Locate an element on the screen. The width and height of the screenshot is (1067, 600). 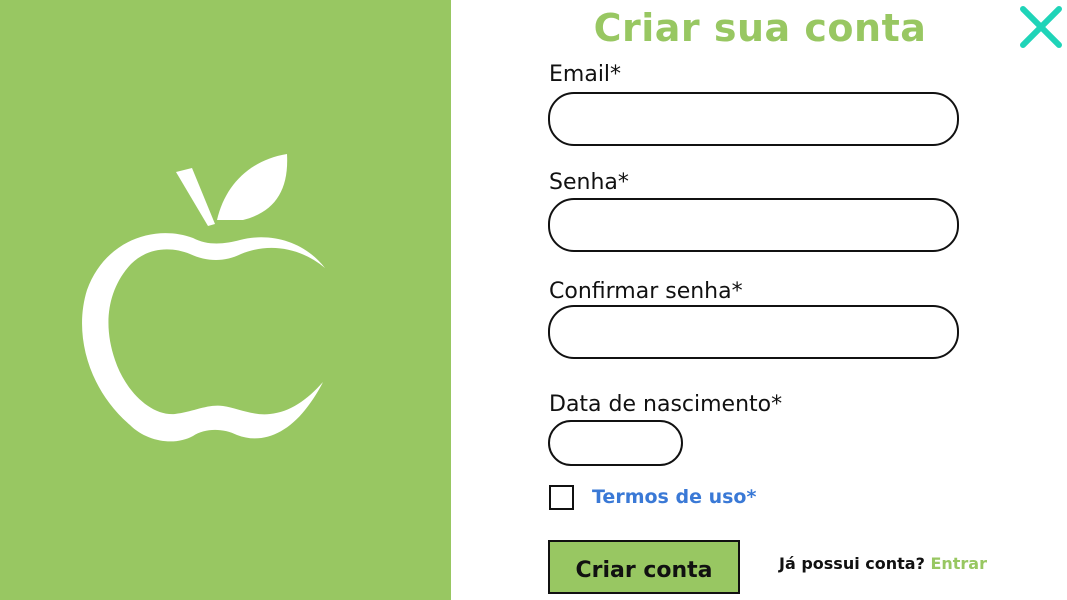
birthdate-field is located at coordinates (615, 443).